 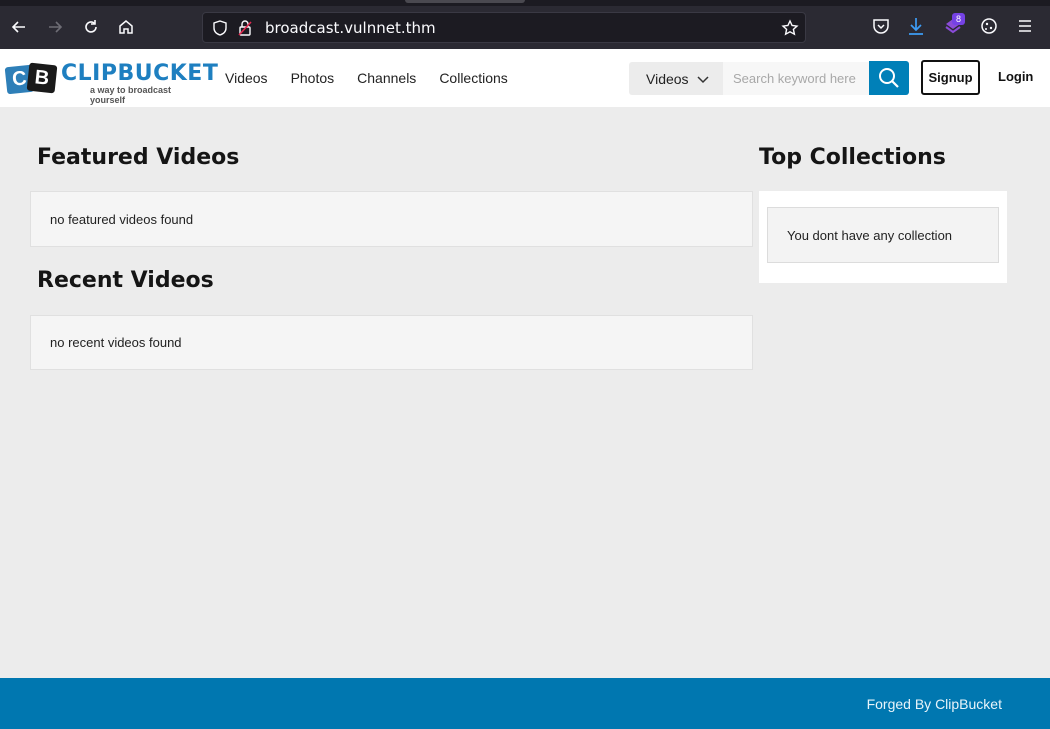 What do you see at coordinates (1015, 76) in the screenshot?
I see `login-link: Login` at bounding box center [1015, 76].